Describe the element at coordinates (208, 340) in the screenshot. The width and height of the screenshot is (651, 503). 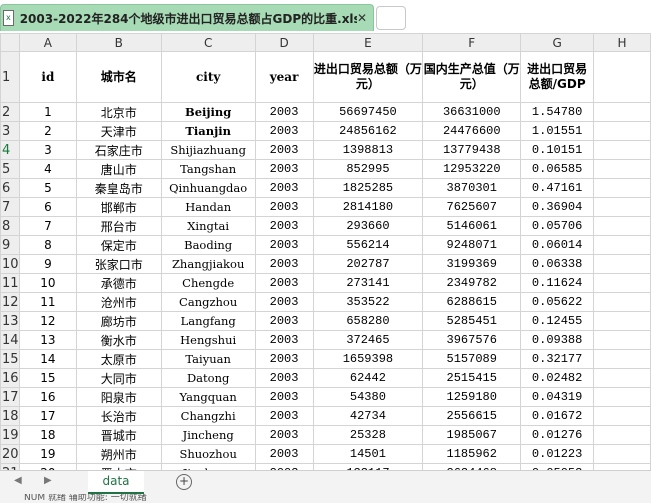
I see `cell-city: Hengshui` at that location.